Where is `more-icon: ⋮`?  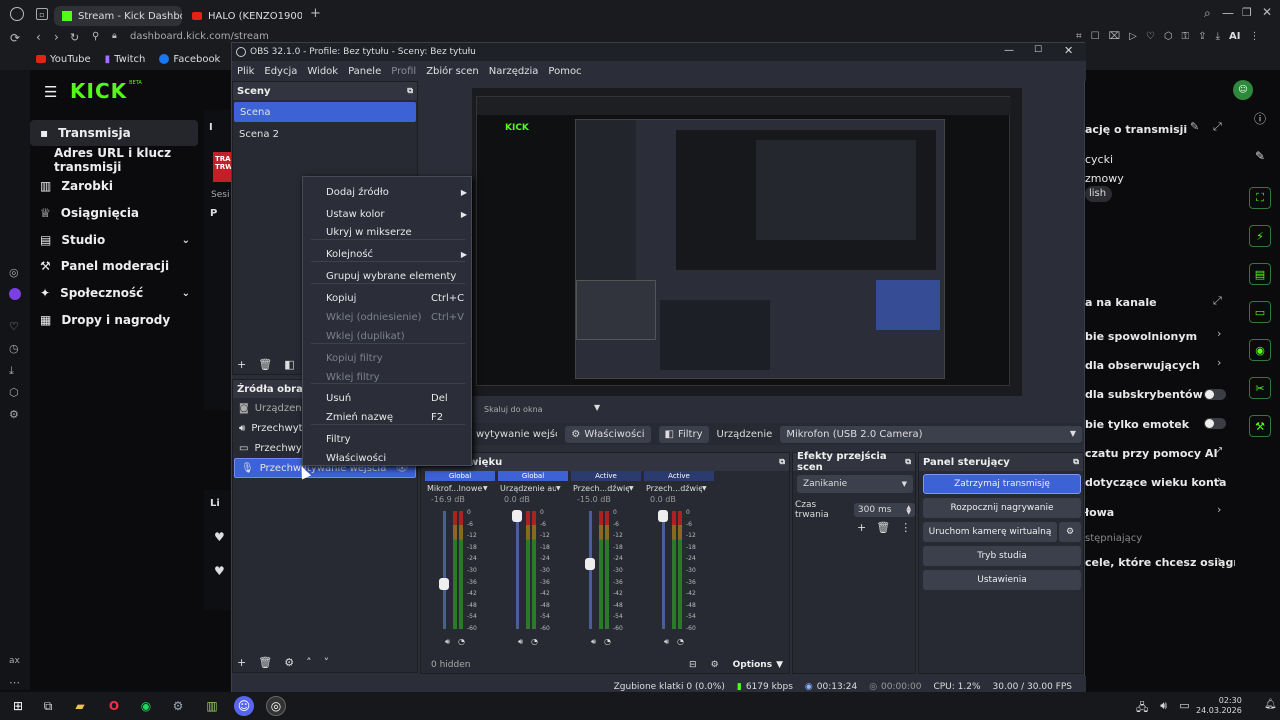
more-icon: ⋮ is located at coordinates (905, 527).